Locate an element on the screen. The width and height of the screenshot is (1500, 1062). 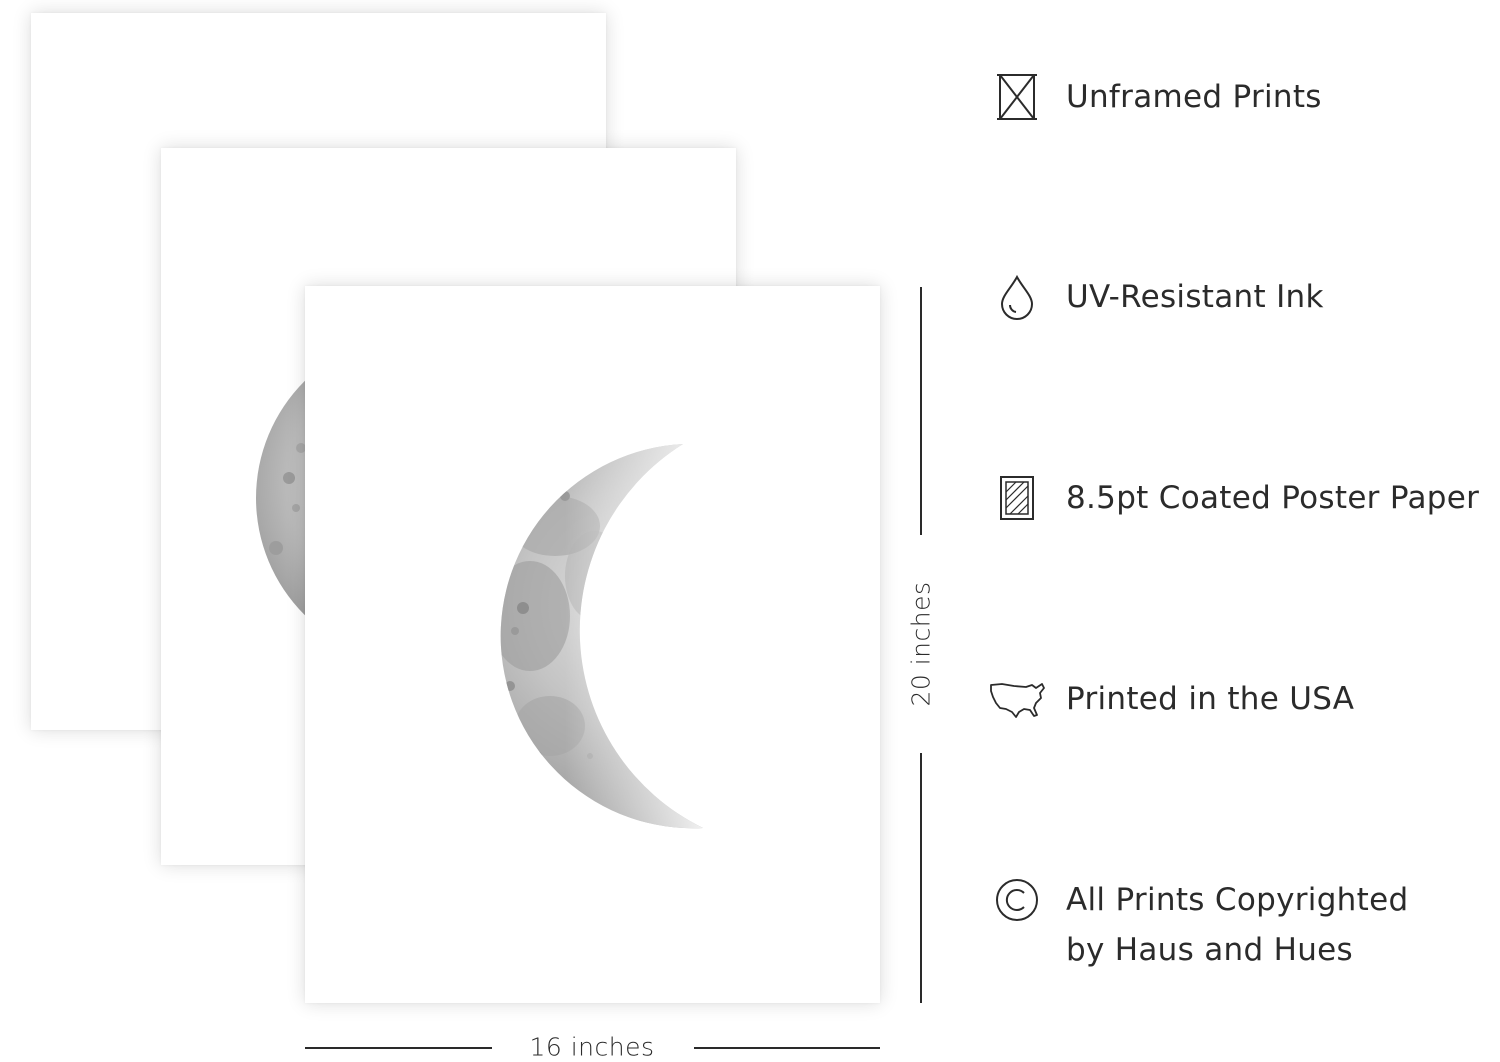
copyright-icon is located at coordinates (1017, 900).